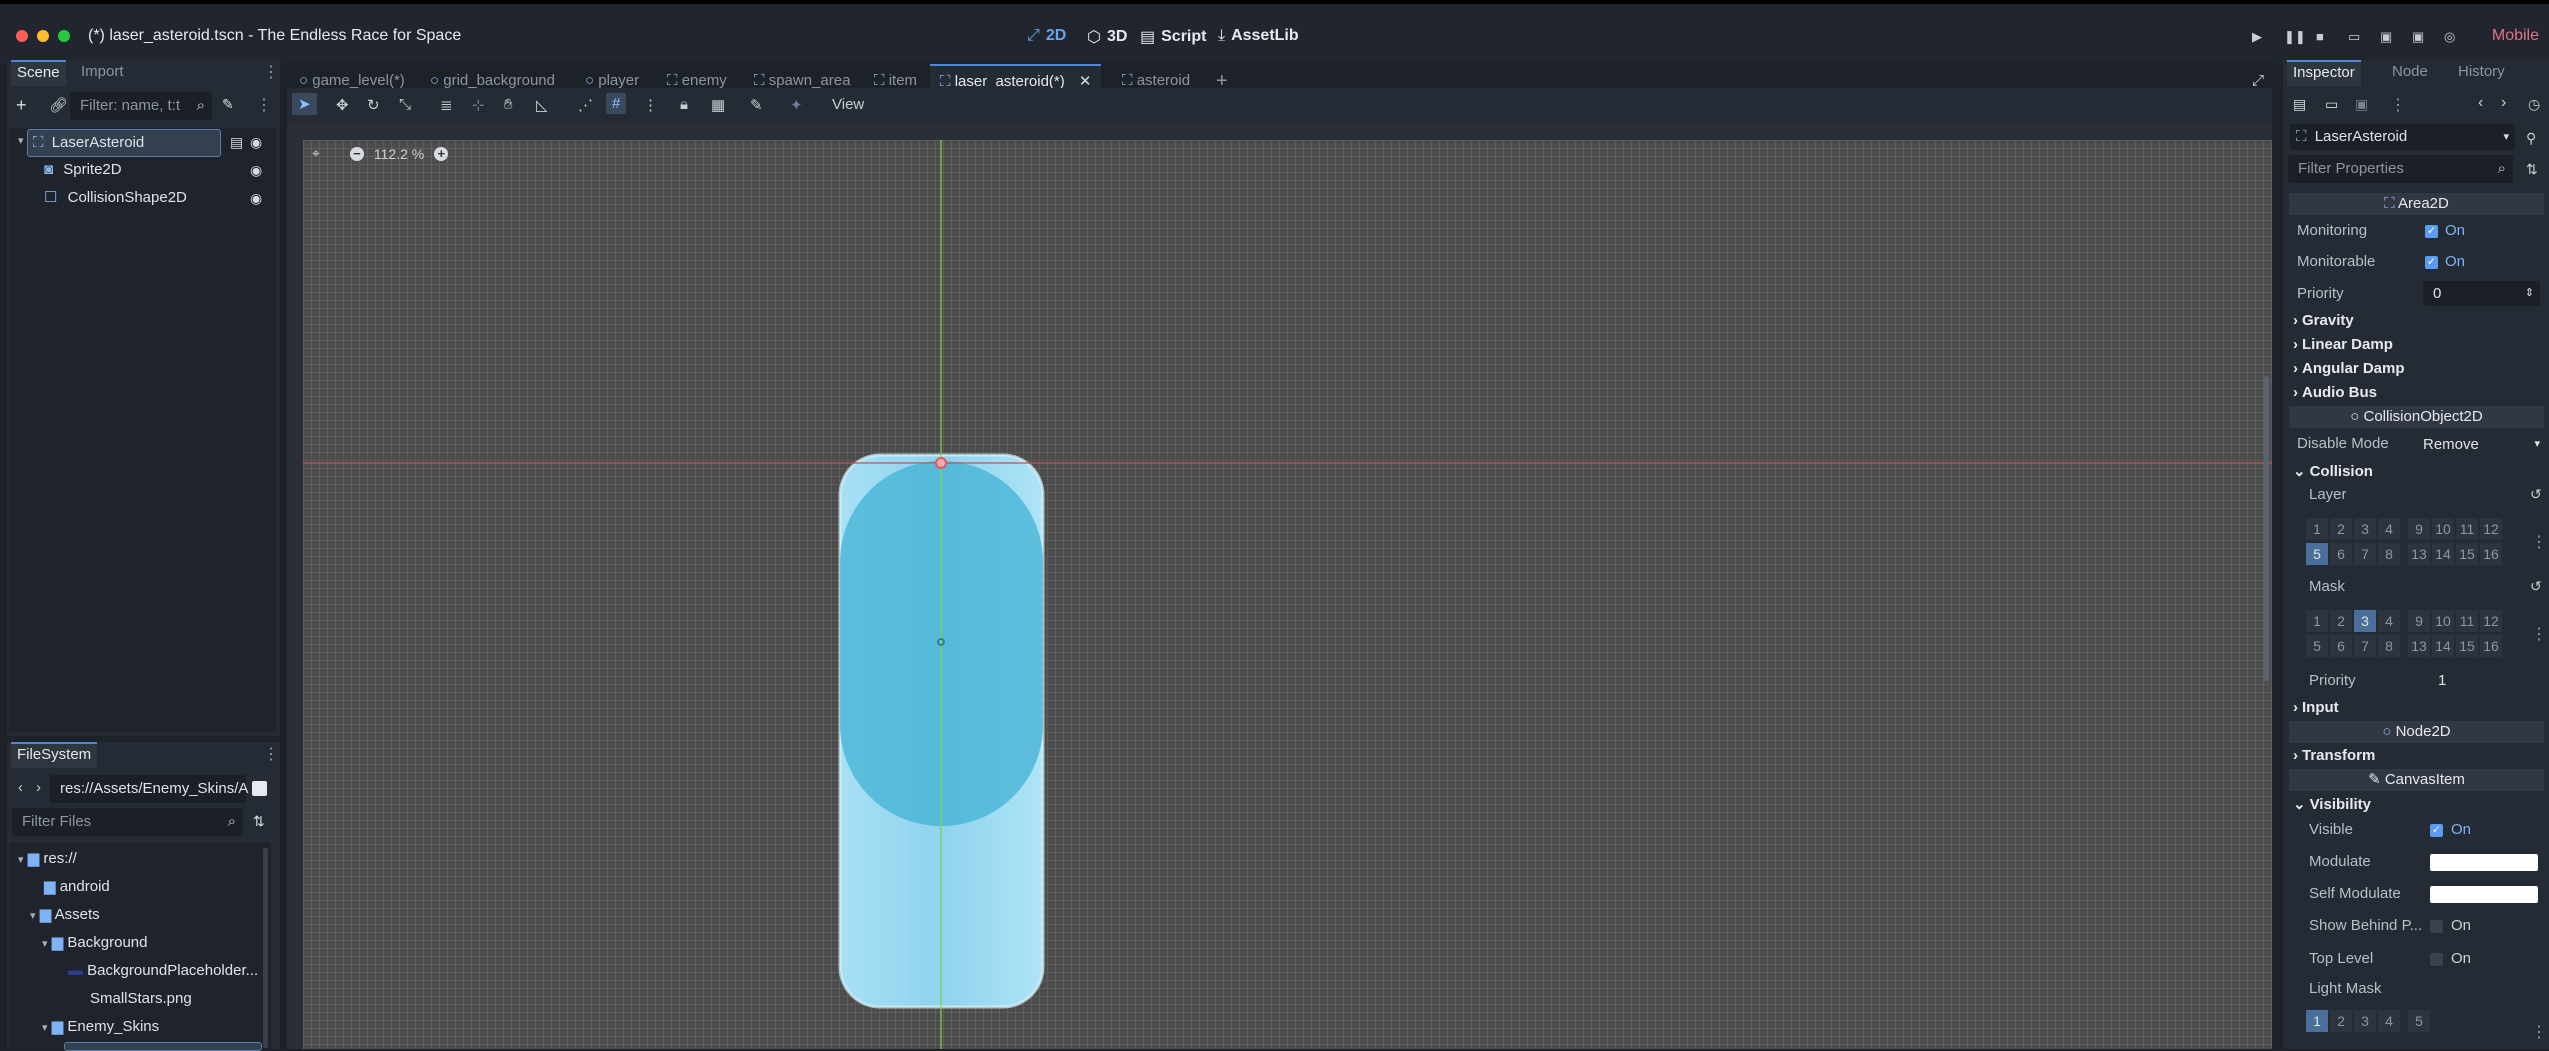 The width and height of the screenshot is (2549, 1051). What do you see at coordinates (100, 1027) in the screenshot?
I see `file-item-enemy-skins: ▾ ▆ Enemy_Skins` at bounding box center [100, 1027].